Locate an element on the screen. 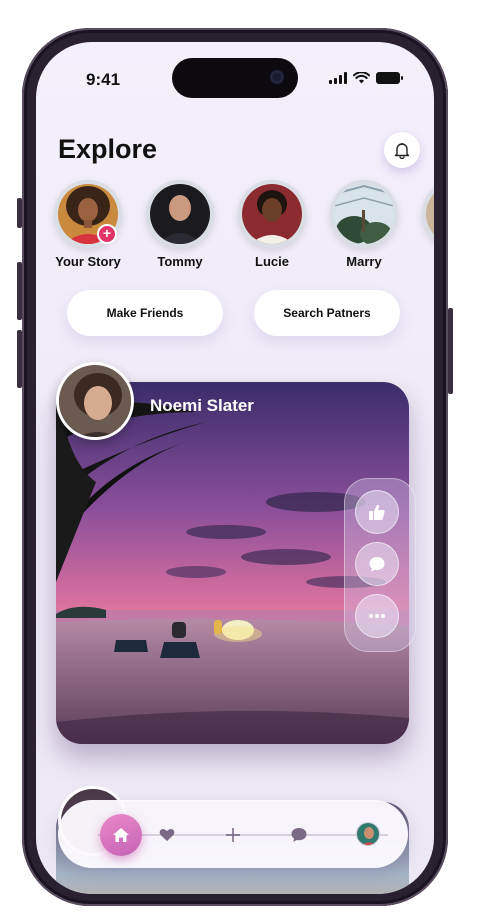  nav-home-button is located at coordinates (121, 835).